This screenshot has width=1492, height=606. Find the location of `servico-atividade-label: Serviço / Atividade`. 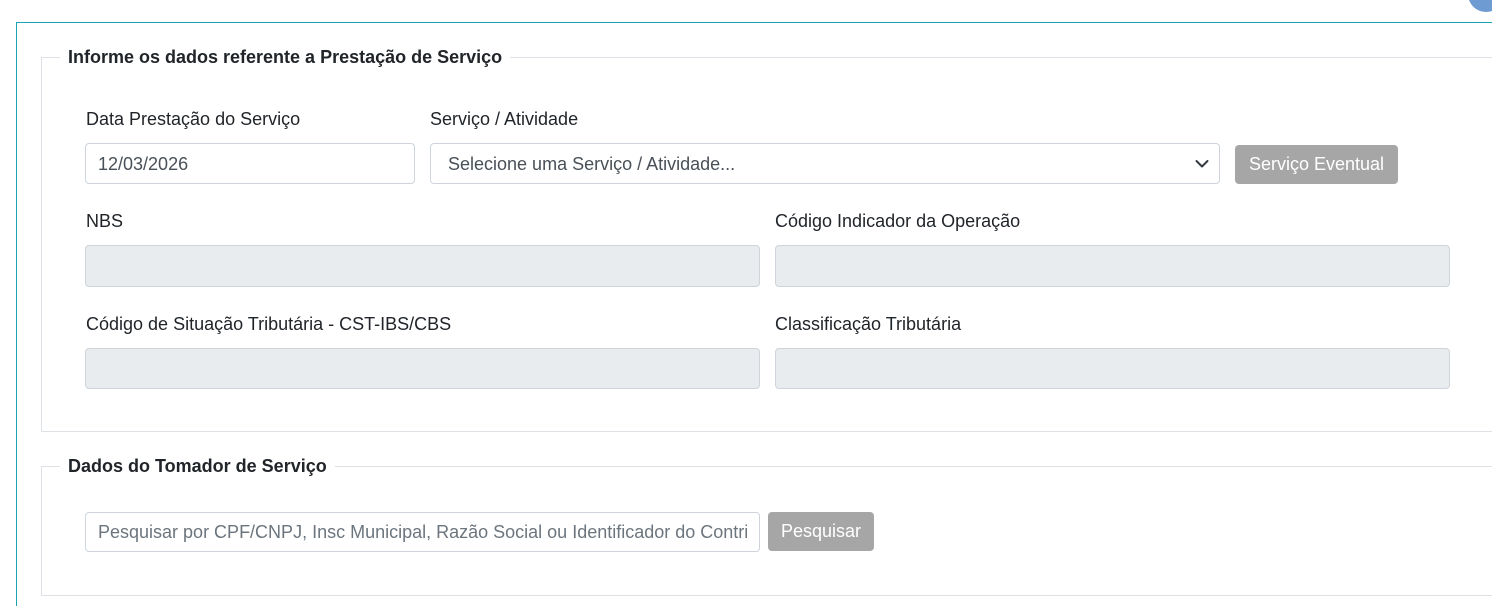

servico-atividade-label: Serviço / Atividade is located at coordinates (504, 119).